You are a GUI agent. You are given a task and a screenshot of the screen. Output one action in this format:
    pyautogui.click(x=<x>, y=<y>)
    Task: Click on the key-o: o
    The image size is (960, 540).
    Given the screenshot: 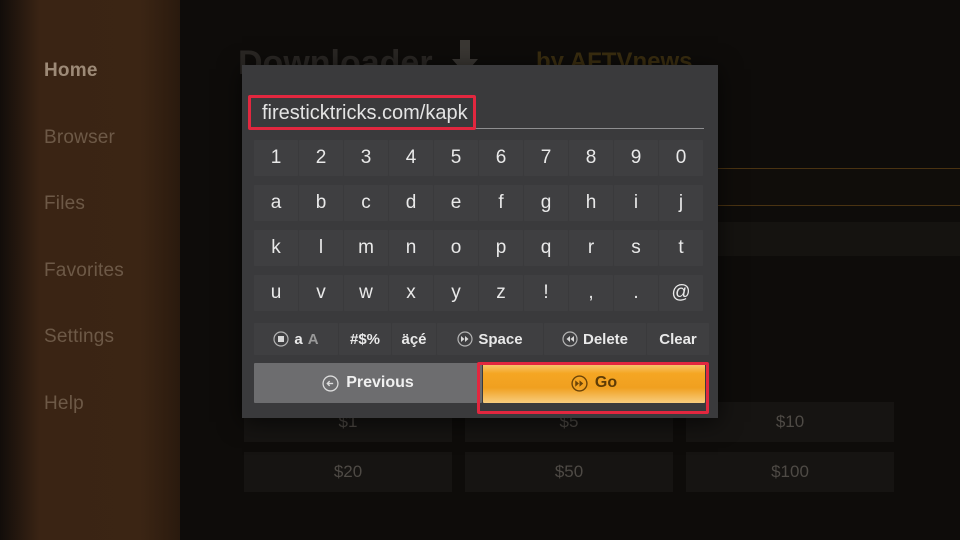 What is the action you would take?
    pyautogui.click(x=456, y=248)
    